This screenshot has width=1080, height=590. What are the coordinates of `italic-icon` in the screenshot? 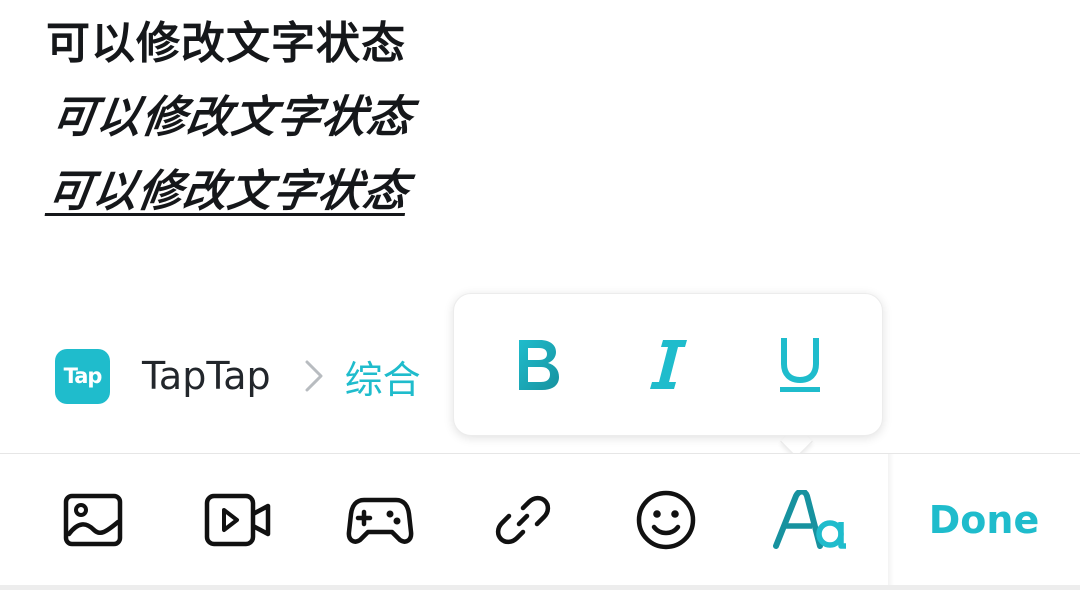 It's located at (668, 364).